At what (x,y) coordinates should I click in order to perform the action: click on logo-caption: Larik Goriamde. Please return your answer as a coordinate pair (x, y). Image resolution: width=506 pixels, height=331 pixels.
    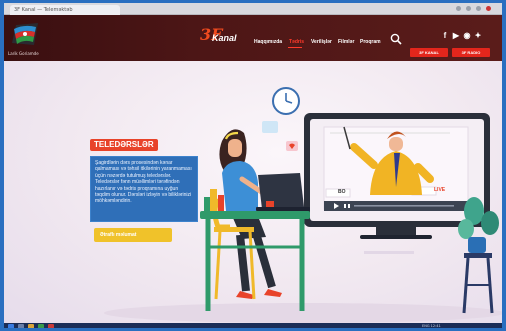
    Looking at the image, I should click on (23, 53).